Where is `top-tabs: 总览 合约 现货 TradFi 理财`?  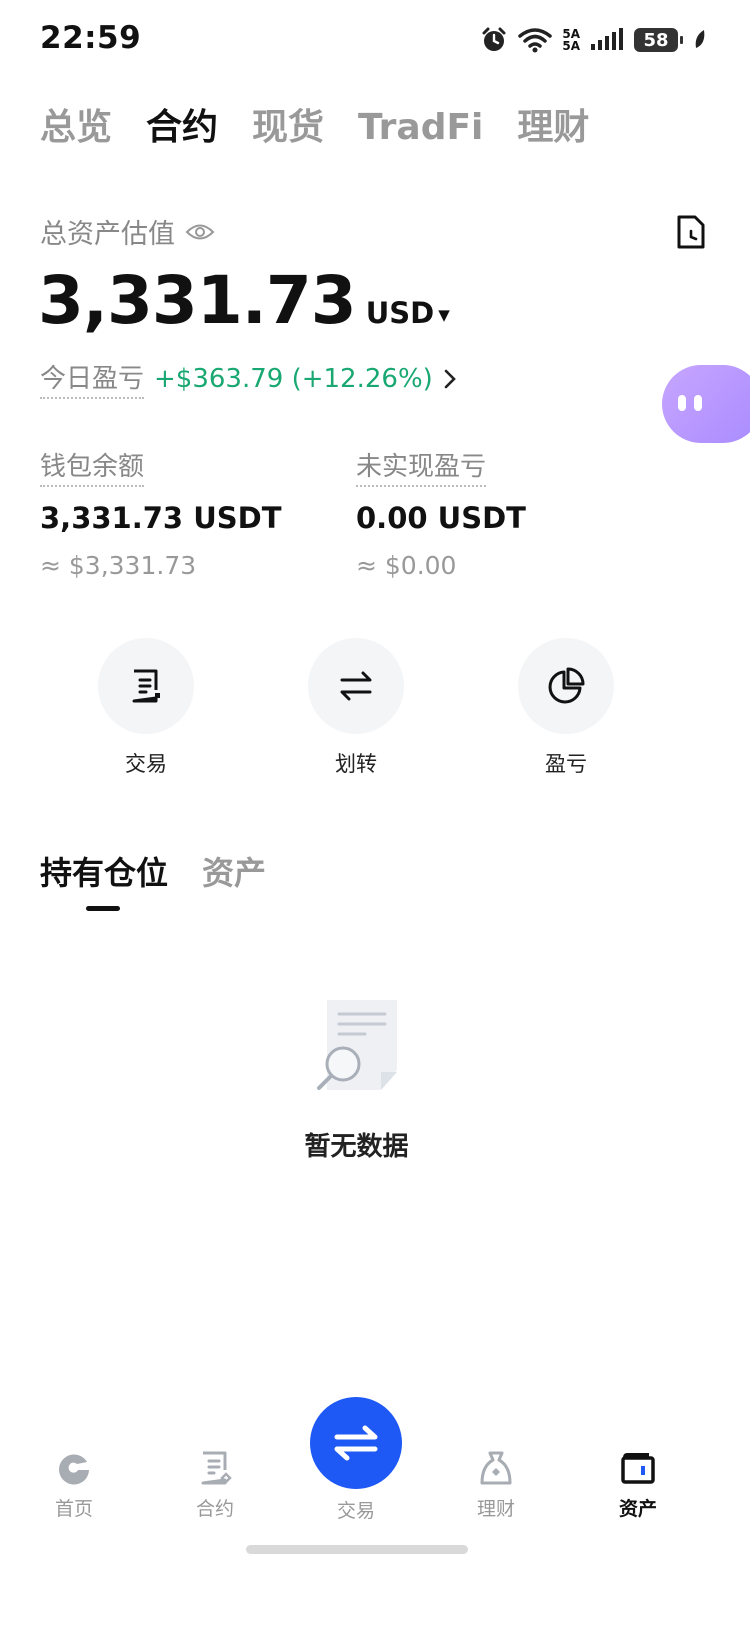 top-tabs: 总览 合约 现货 TradFi 理财 is located at coordinates (314, 124).